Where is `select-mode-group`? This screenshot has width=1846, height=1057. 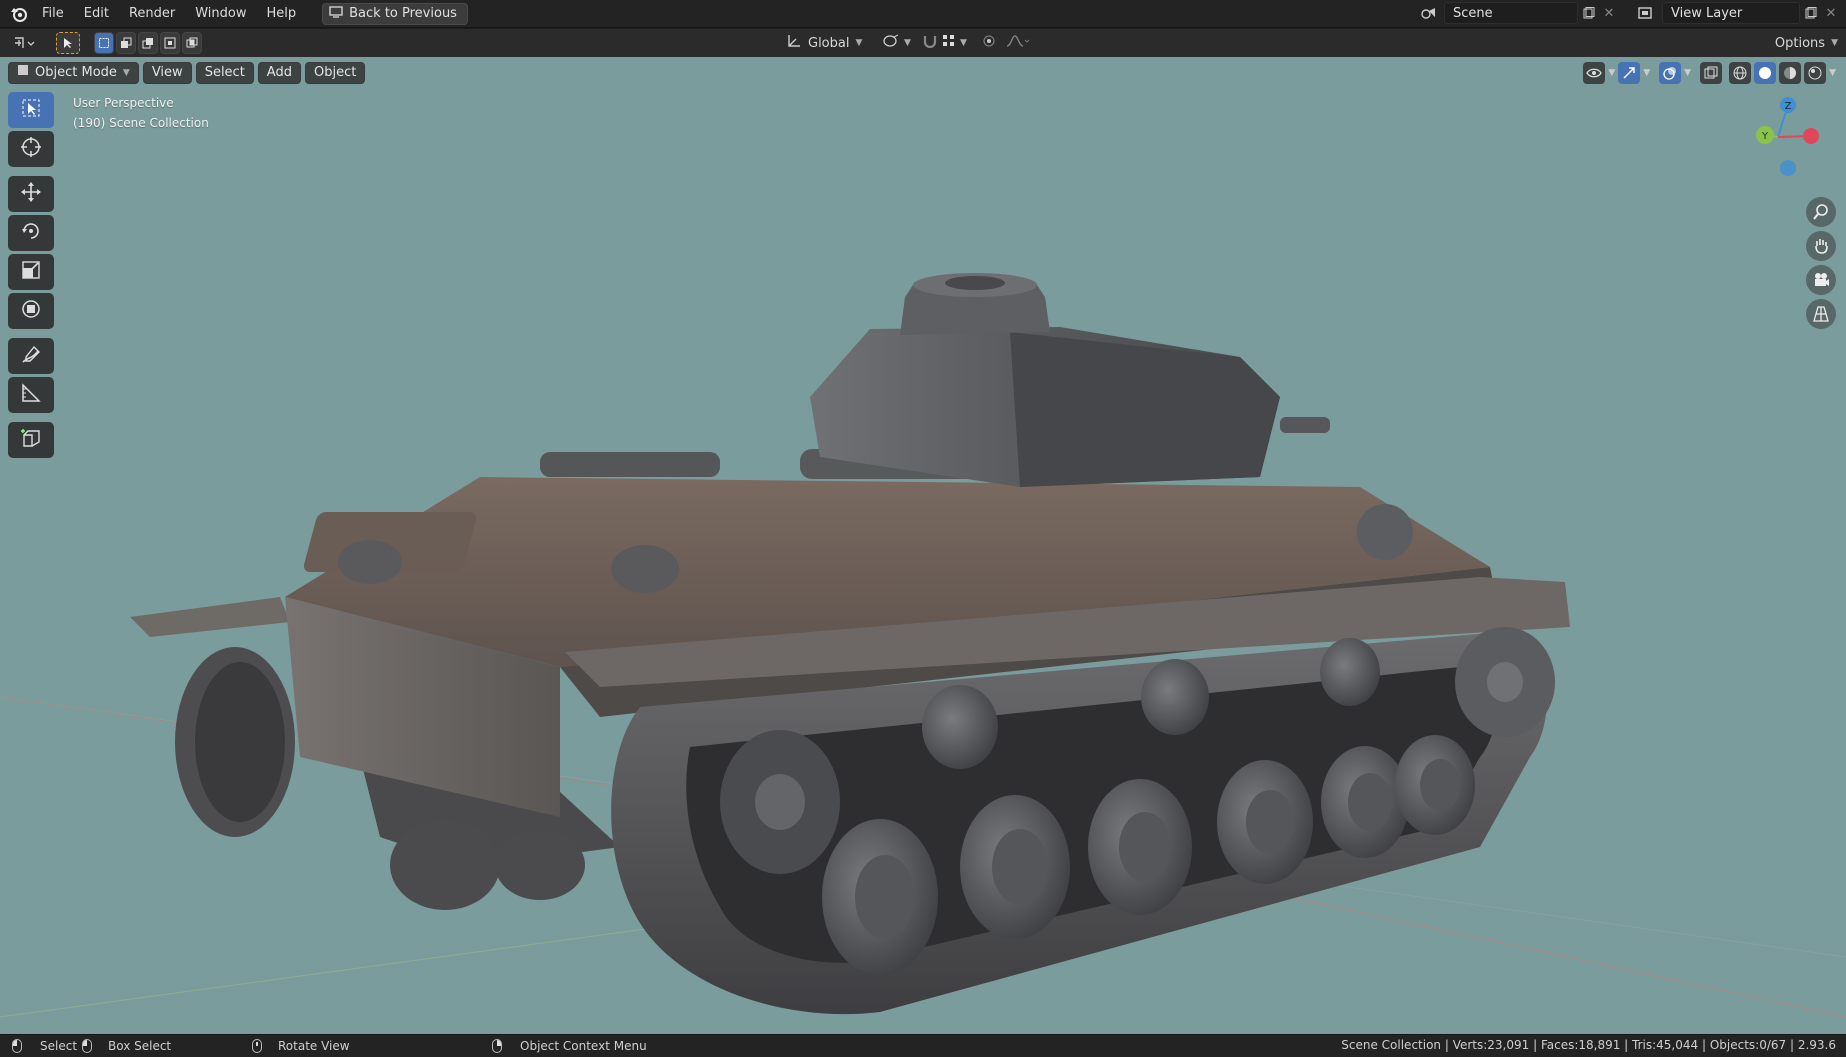
select-mode-group is located at coordinates (148, 43).